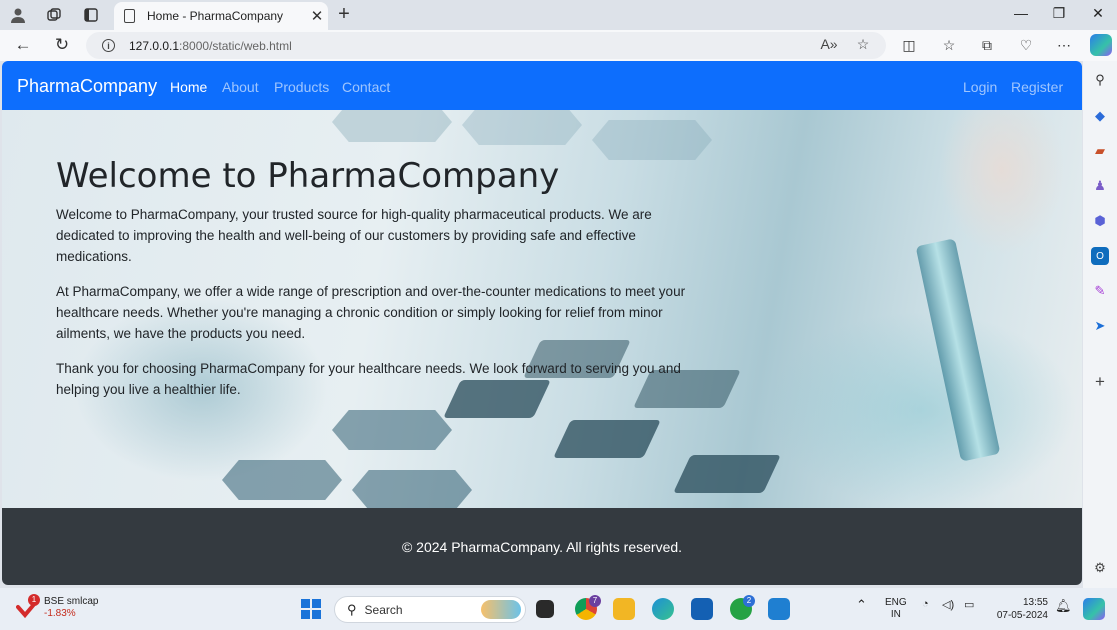  Describe the element at coordinates (301, 87) in the screenshot. I see `nav-products: Products` at that location.